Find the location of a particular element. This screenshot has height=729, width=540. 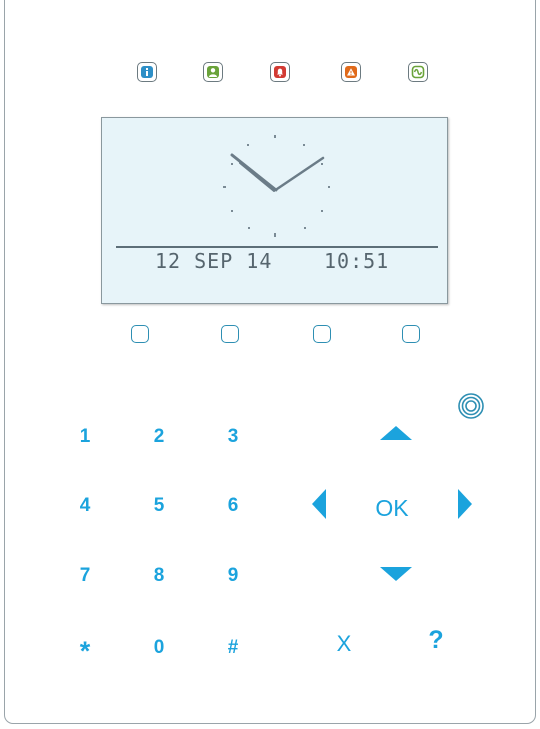

lcd-divider is located at coordinates (277, 247).